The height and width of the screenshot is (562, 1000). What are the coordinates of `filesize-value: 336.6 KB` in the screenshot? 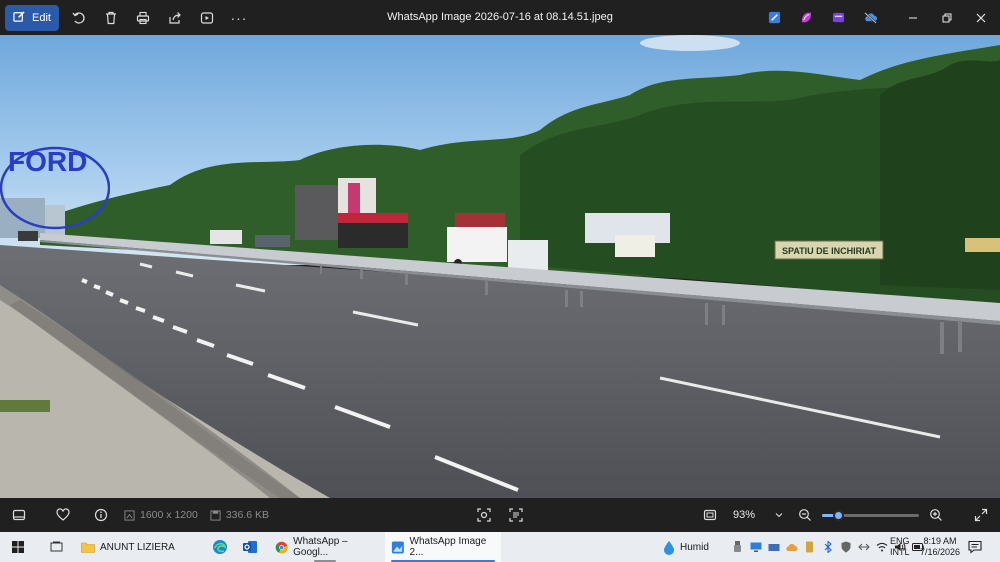 It's located at (247, 515).